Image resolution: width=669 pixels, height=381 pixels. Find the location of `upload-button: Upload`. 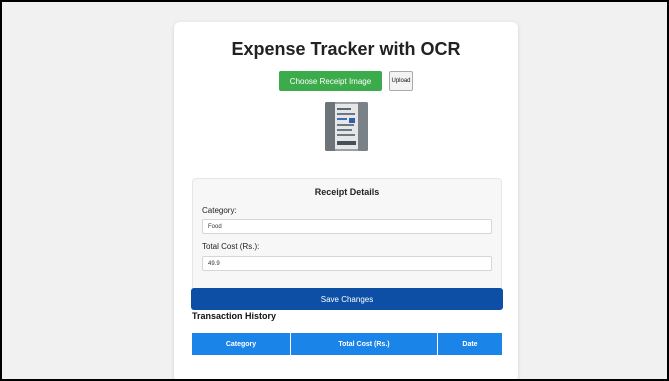

upload-button: Upload is located at coordinates (401, 81).